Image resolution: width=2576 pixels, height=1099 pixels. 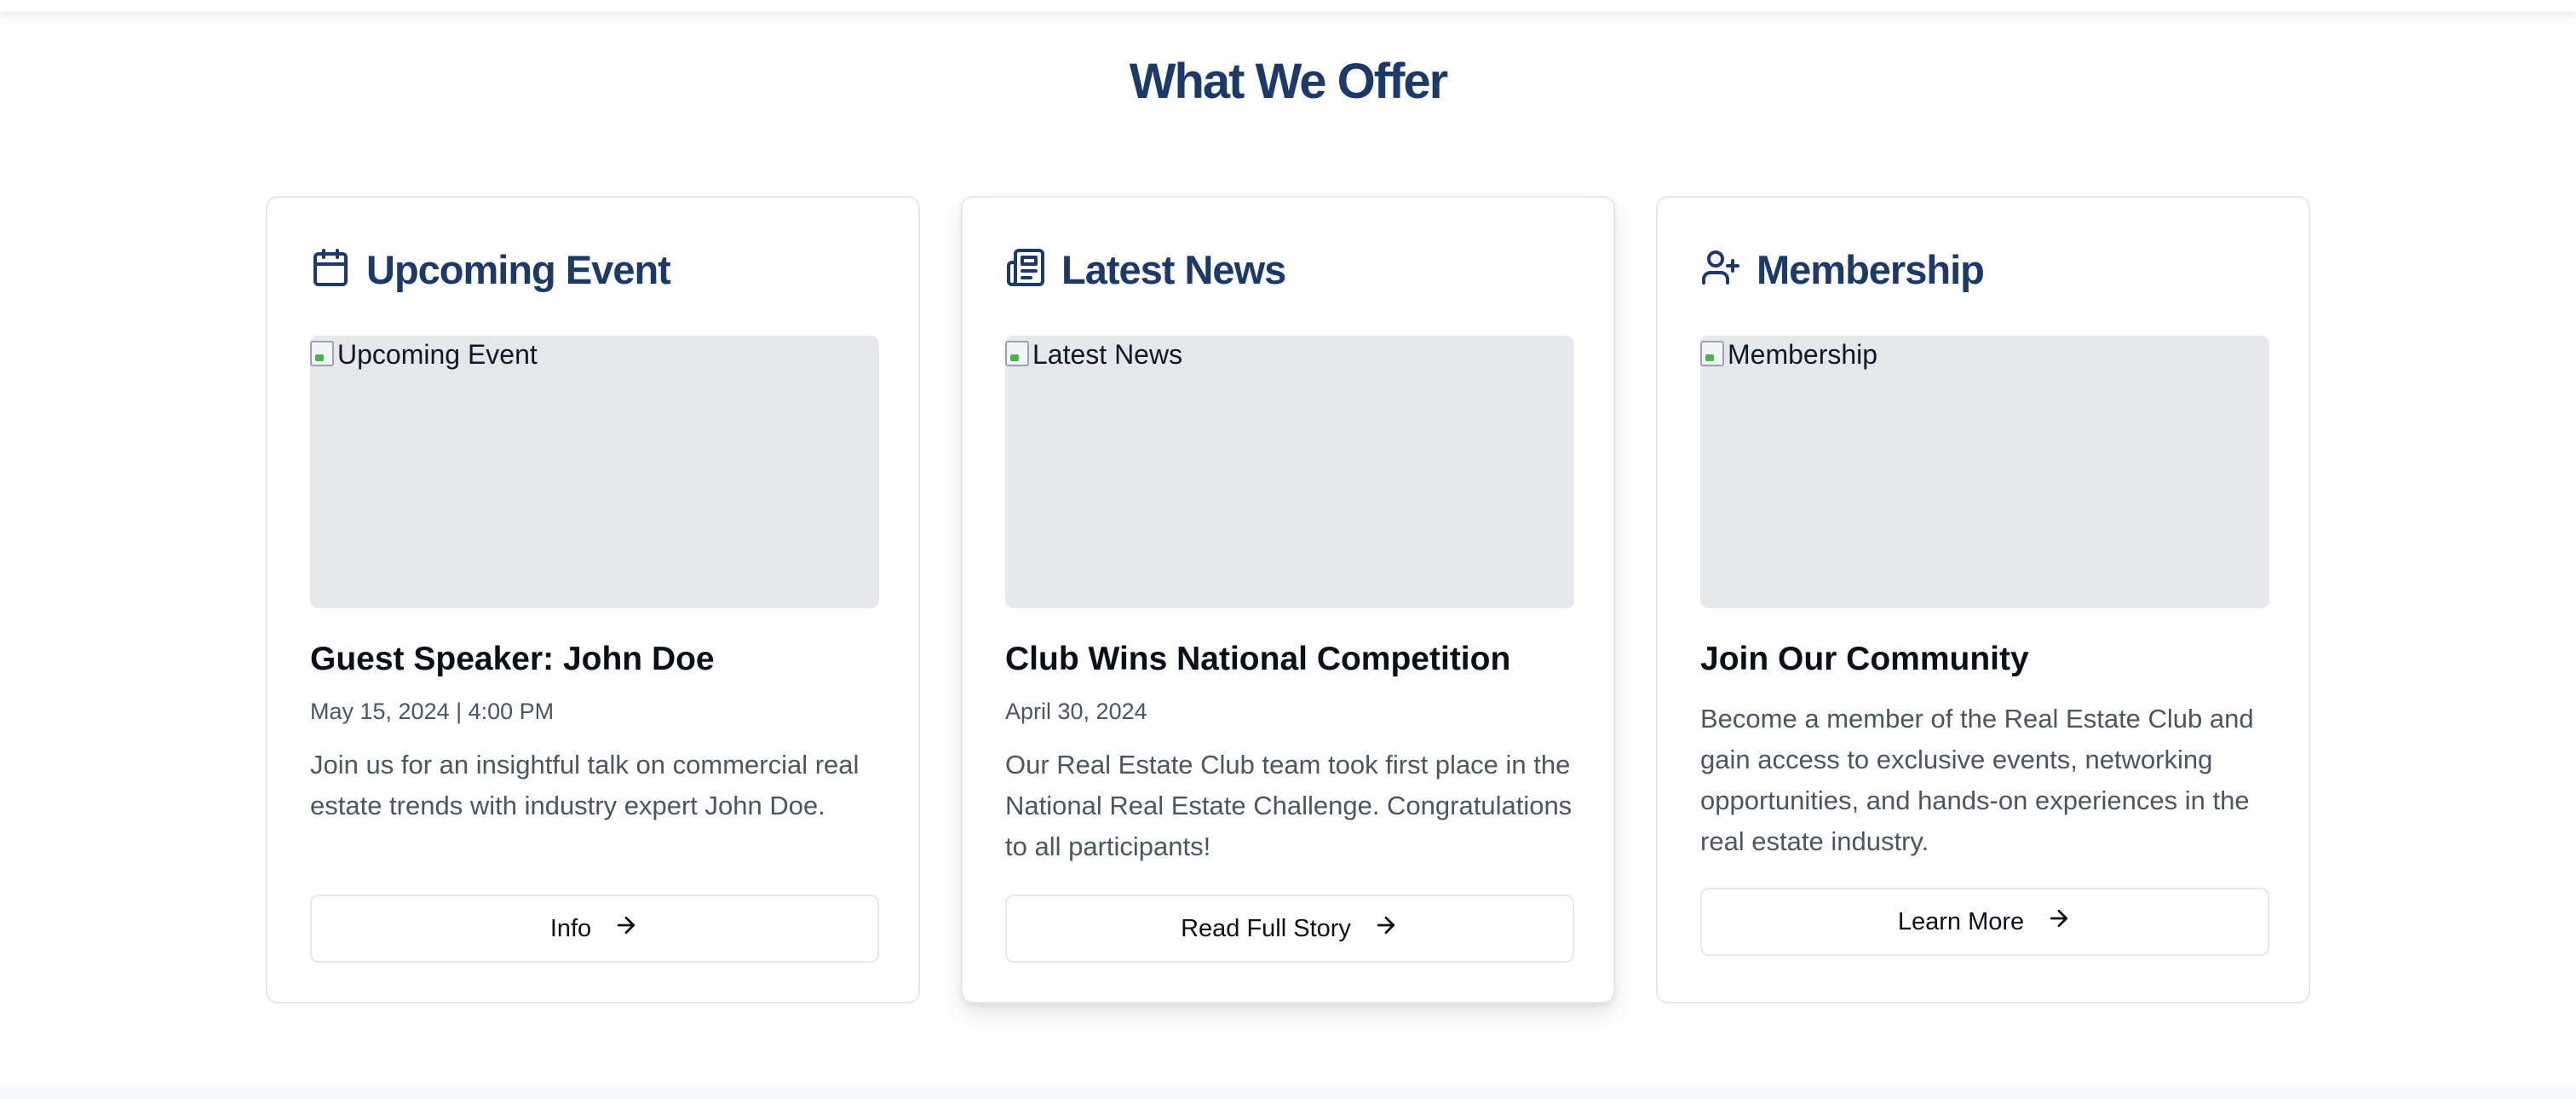 I want to click on image-alt-text: Membership, so click(x=1803, y=355).